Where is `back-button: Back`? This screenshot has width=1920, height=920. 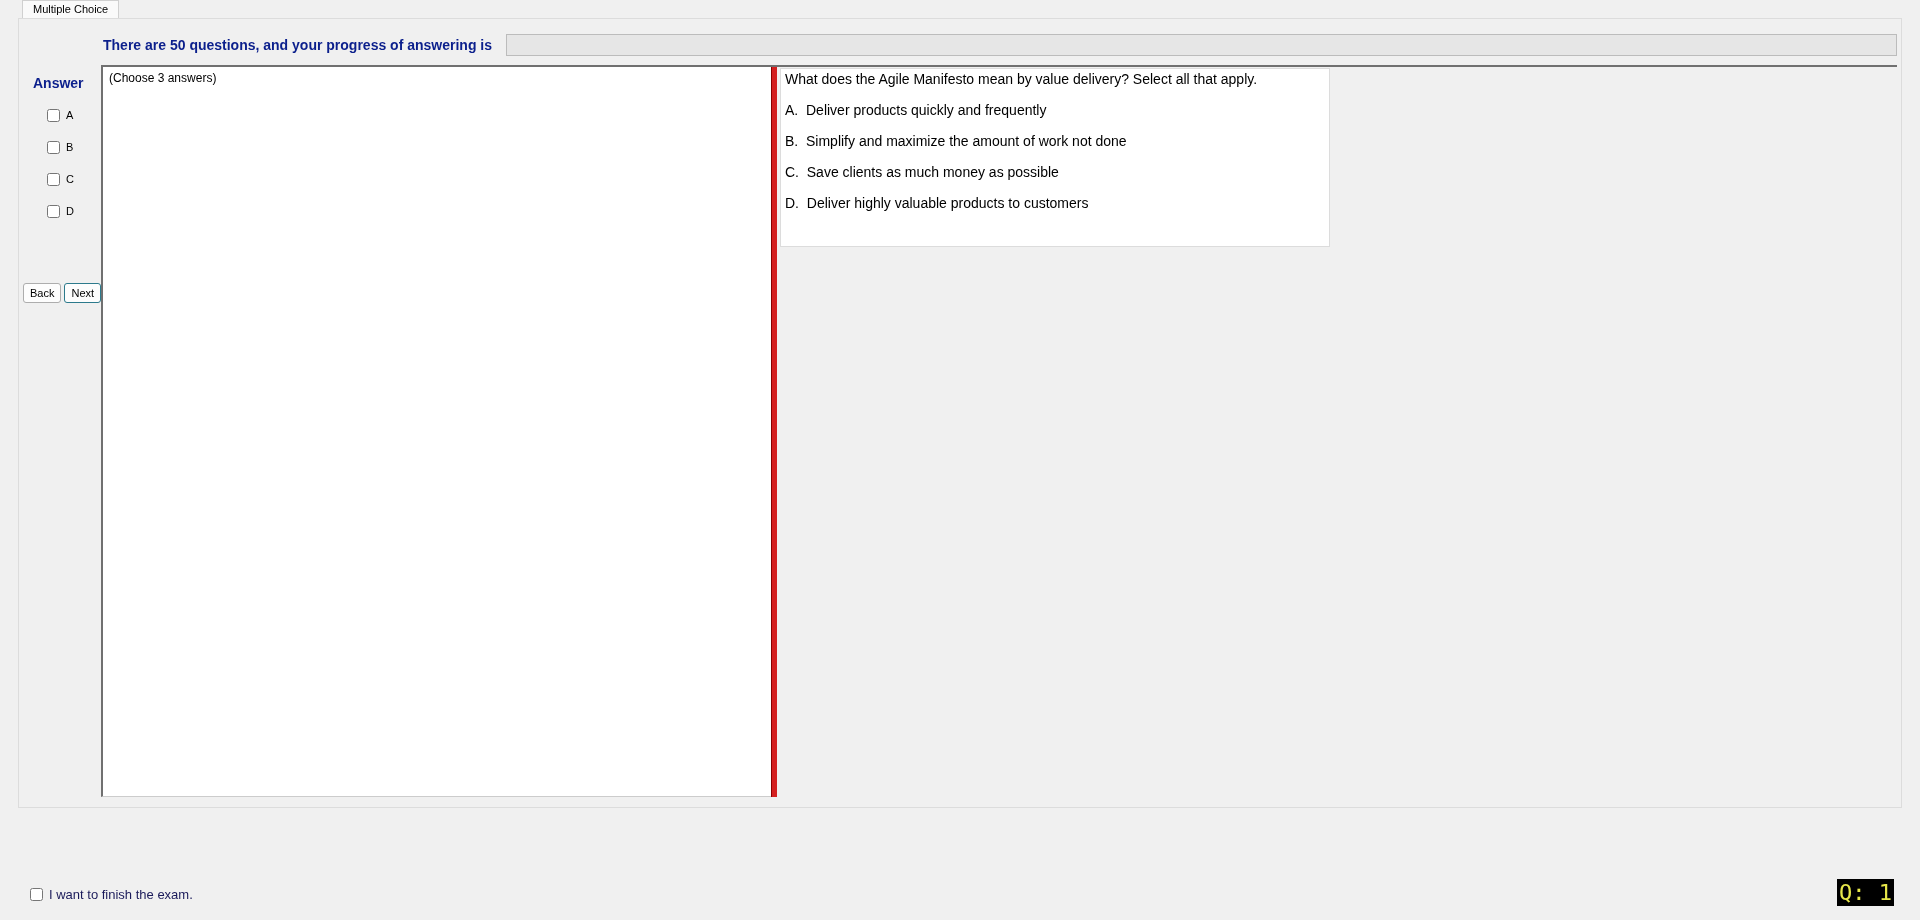
back-button: Back is located at coordinates (42, 293).